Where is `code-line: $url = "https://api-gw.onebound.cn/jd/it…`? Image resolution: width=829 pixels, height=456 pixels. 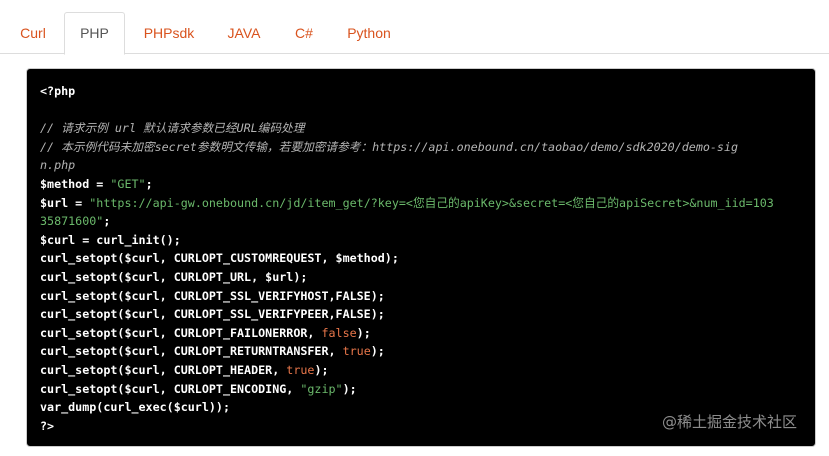 code-line: $url = "https://api-gw.onebound.cn/jd/it… is located at coordinates (407, 202).